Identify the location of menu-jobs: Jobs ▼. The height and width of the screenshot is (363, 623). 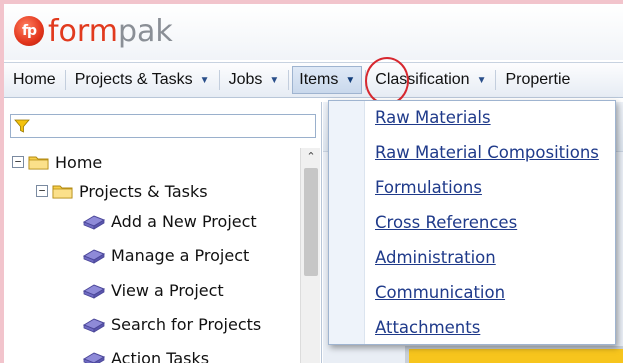
(254, 80).